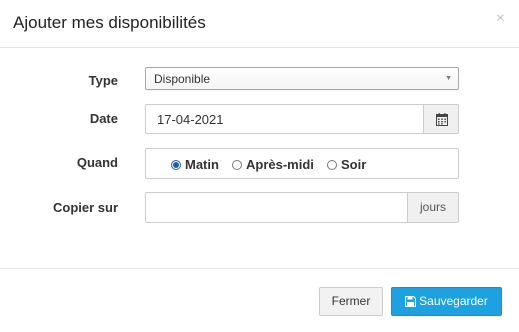 This screenshot has width=519, height=332. Describe the element at coordinates (354, 164) in the screenshot. I see `radio-label: Soir` at that location.